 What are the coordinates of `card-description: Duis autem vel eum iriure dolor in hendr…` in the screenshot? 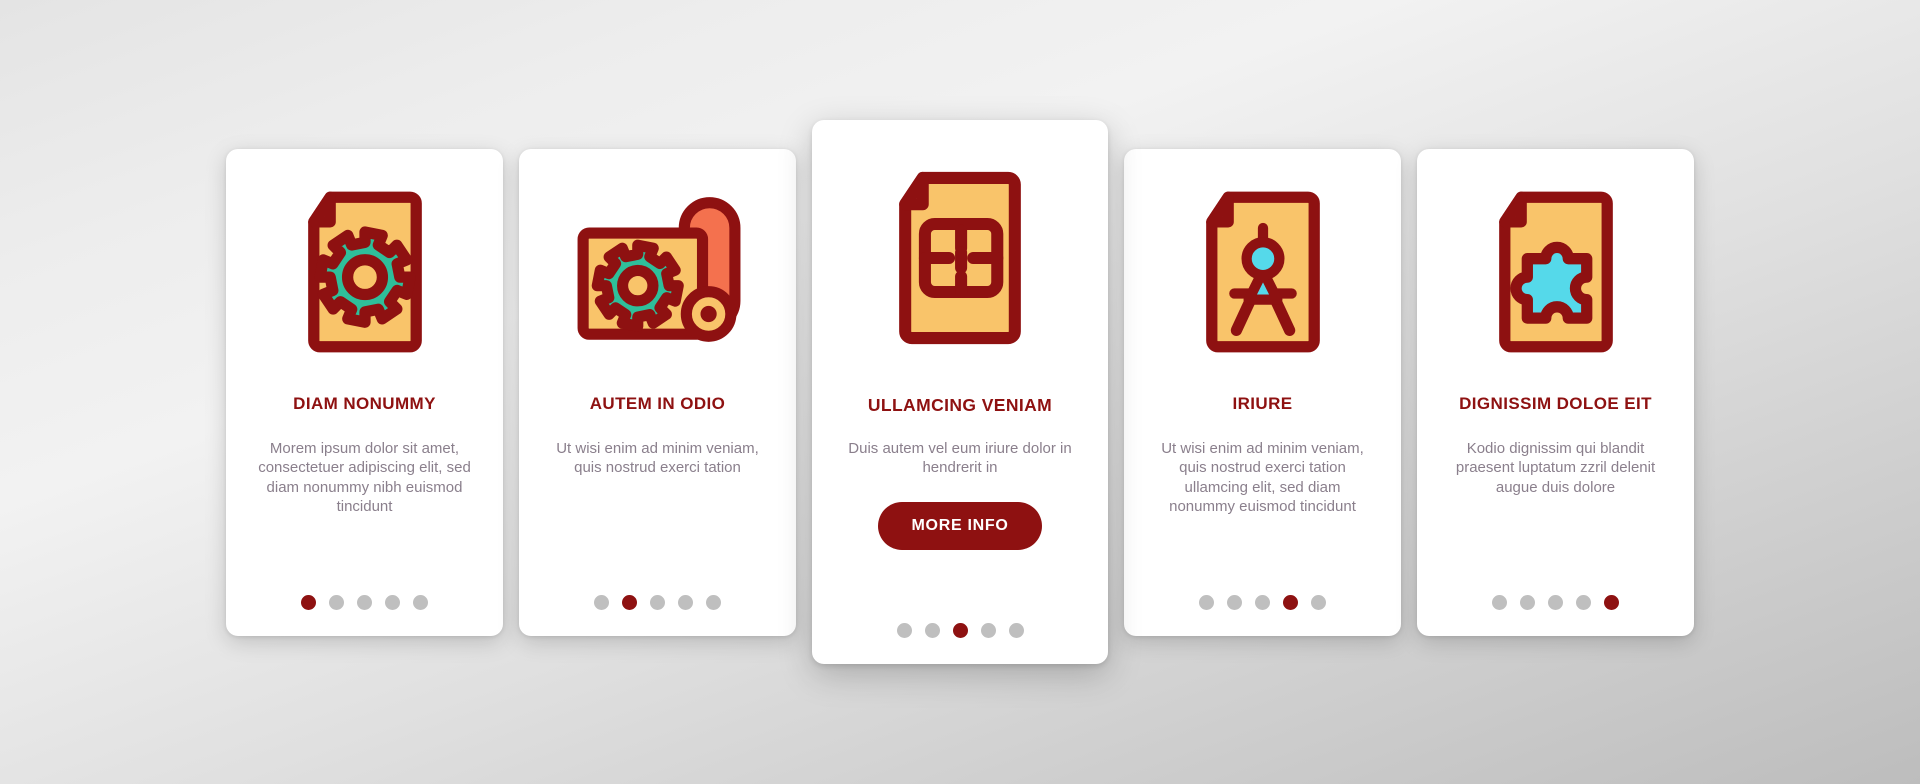 It's located at (960, 458).